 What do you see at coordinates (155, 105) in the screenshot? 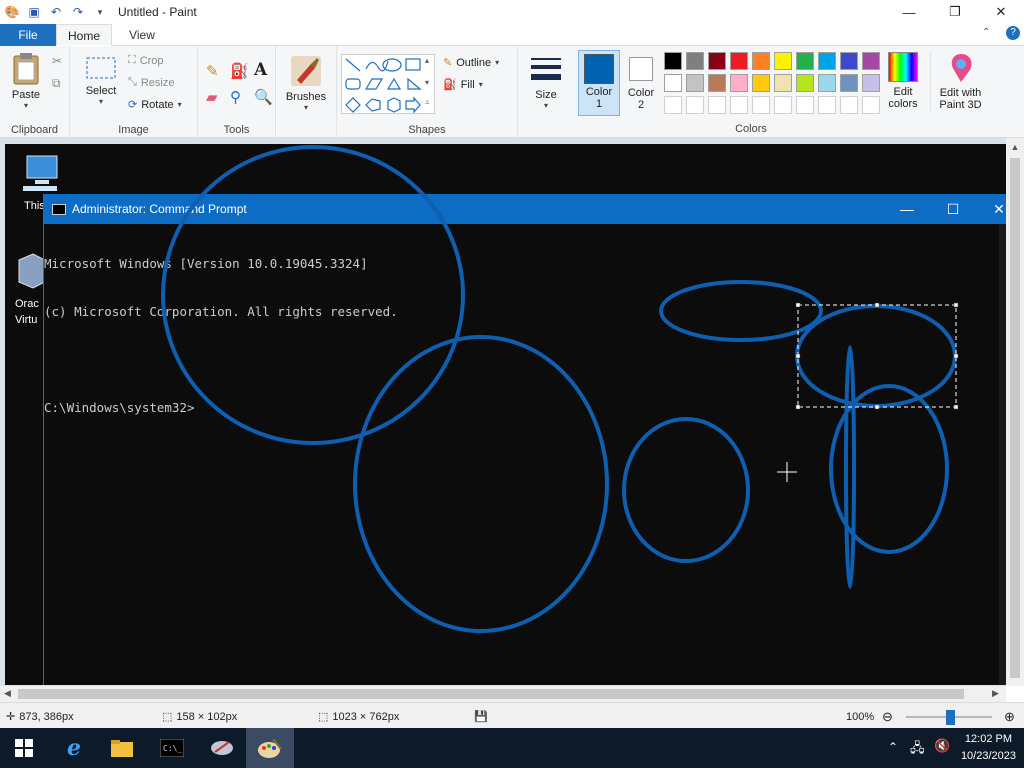
I see `rotate-button: ⟳ Rotate ▾` at bounding box center [155, 105].